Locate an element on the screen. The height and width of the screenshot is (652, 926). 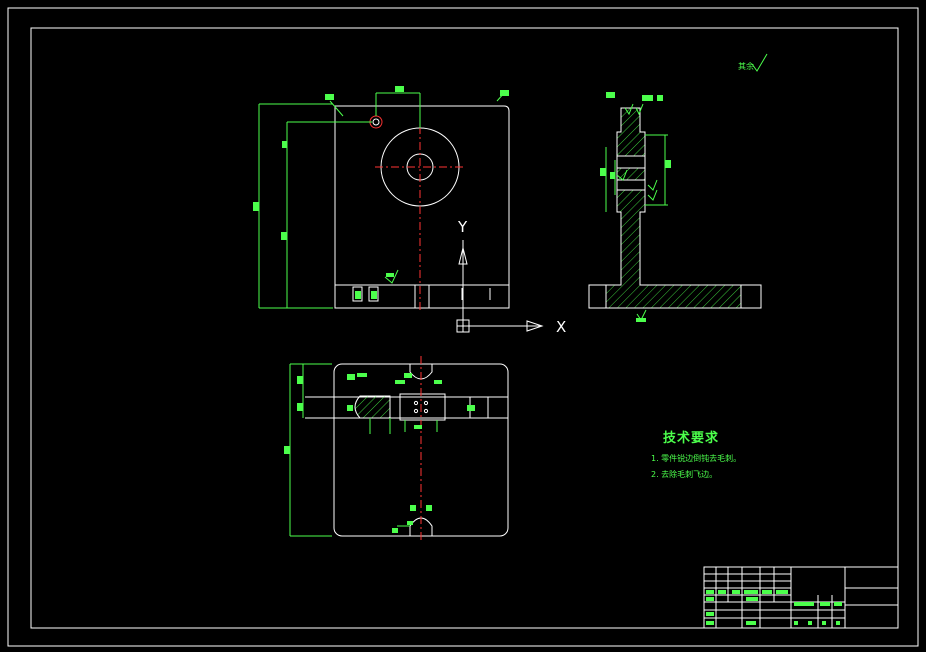
technical-requirement-1: 1. 零件锐边倒钝去毛刺。 is located at coordinates (696, 458).